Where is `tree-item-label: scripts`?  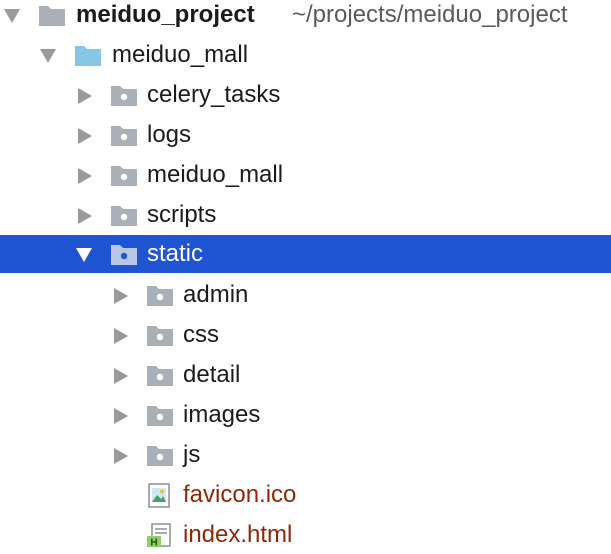
tree-item-label: scripts is located at coordinates (182, 214).